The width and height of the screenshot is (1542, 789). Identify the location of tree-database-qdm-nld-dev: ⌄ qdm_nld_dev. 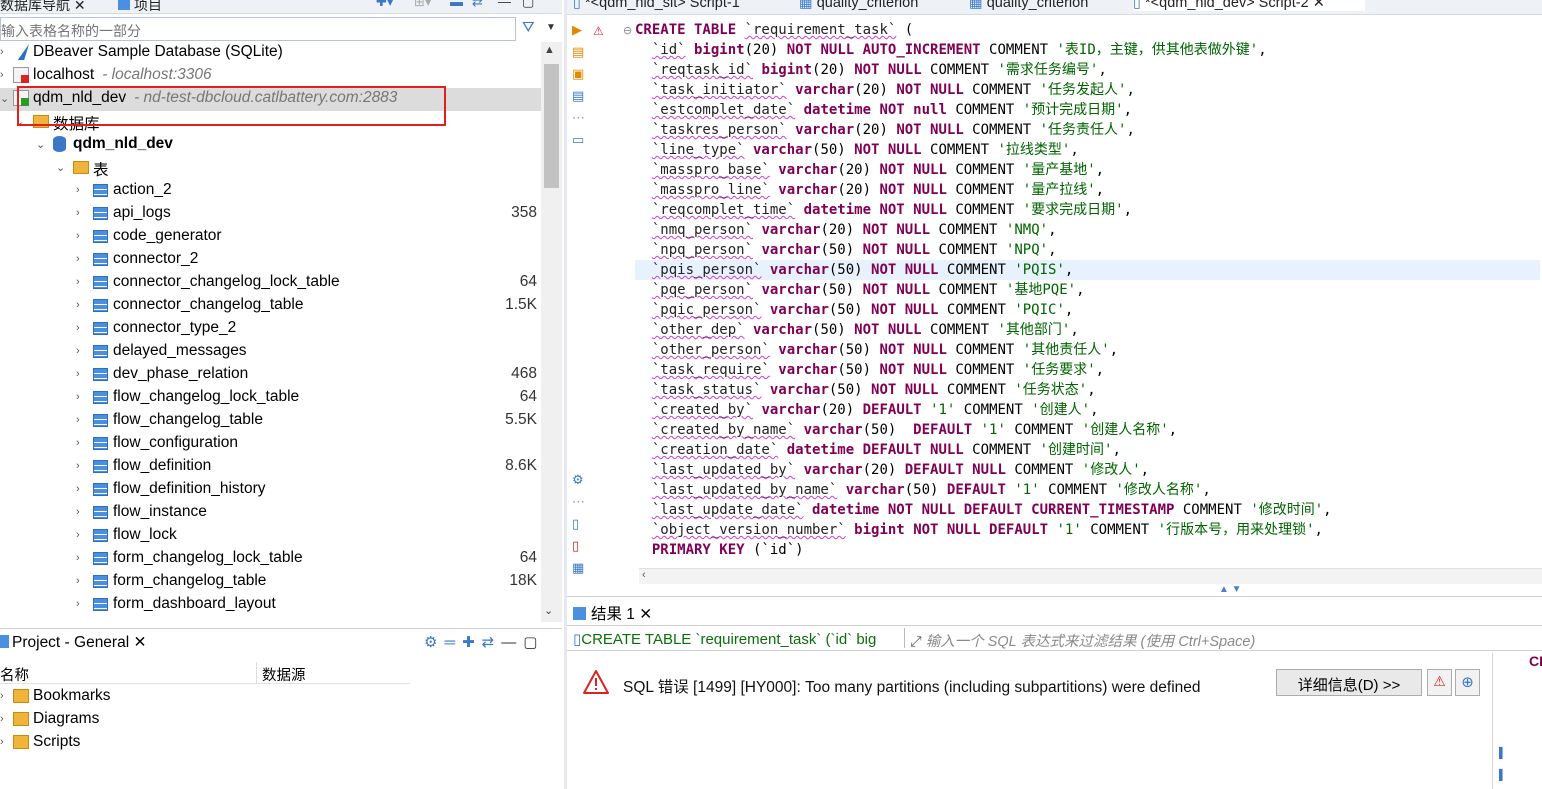
(270, 145).